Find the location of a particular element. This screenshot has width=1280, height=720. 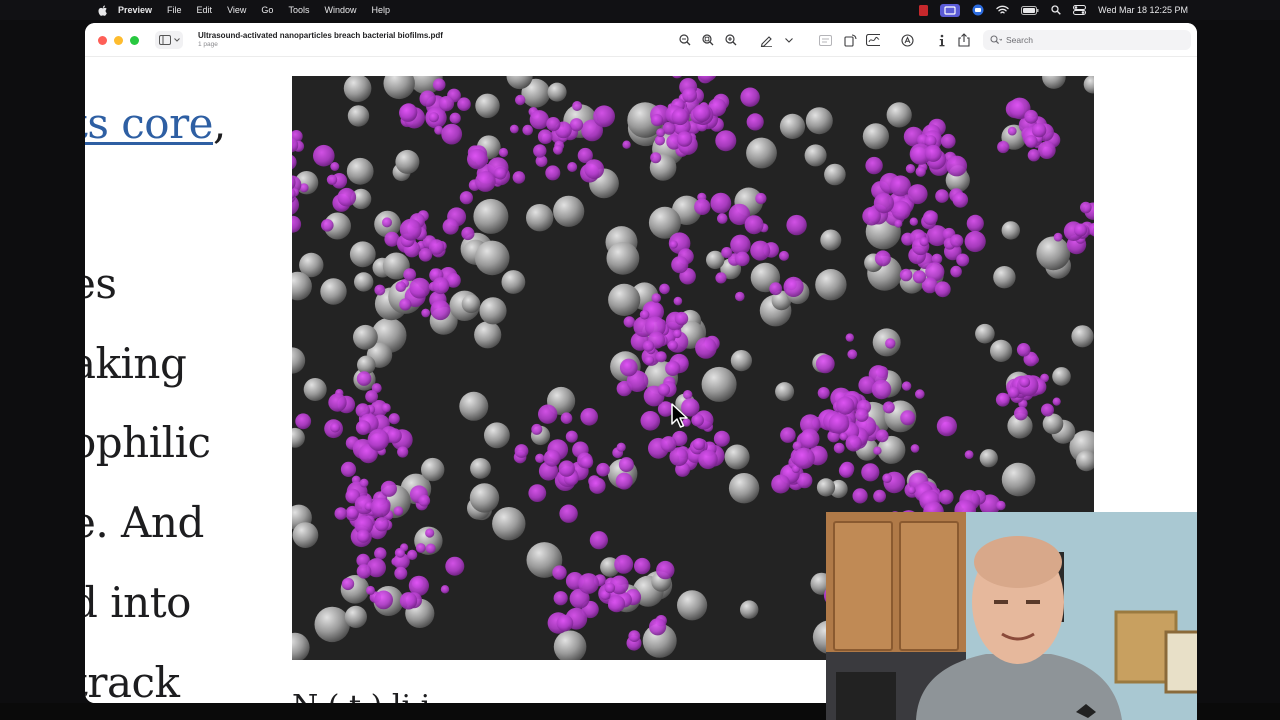

webcam-presenter-image is located at coordinates (1011, 616).